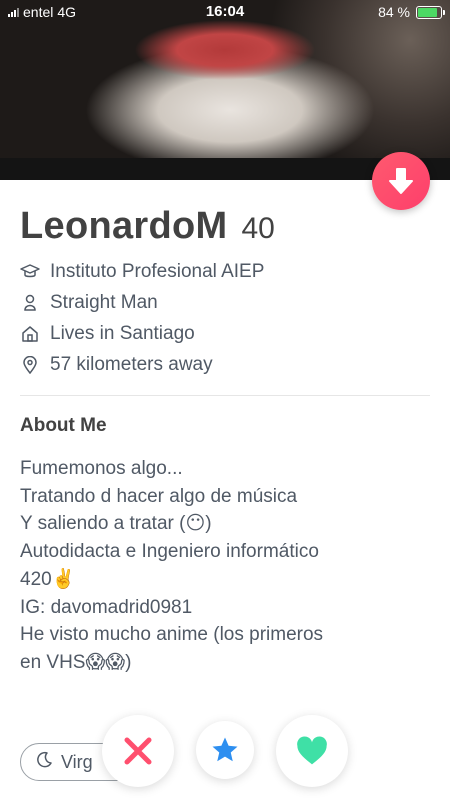  Describe the element at coordinates (394, 12) in the screenshot. I see `battery-percent: 84 %` at that location.